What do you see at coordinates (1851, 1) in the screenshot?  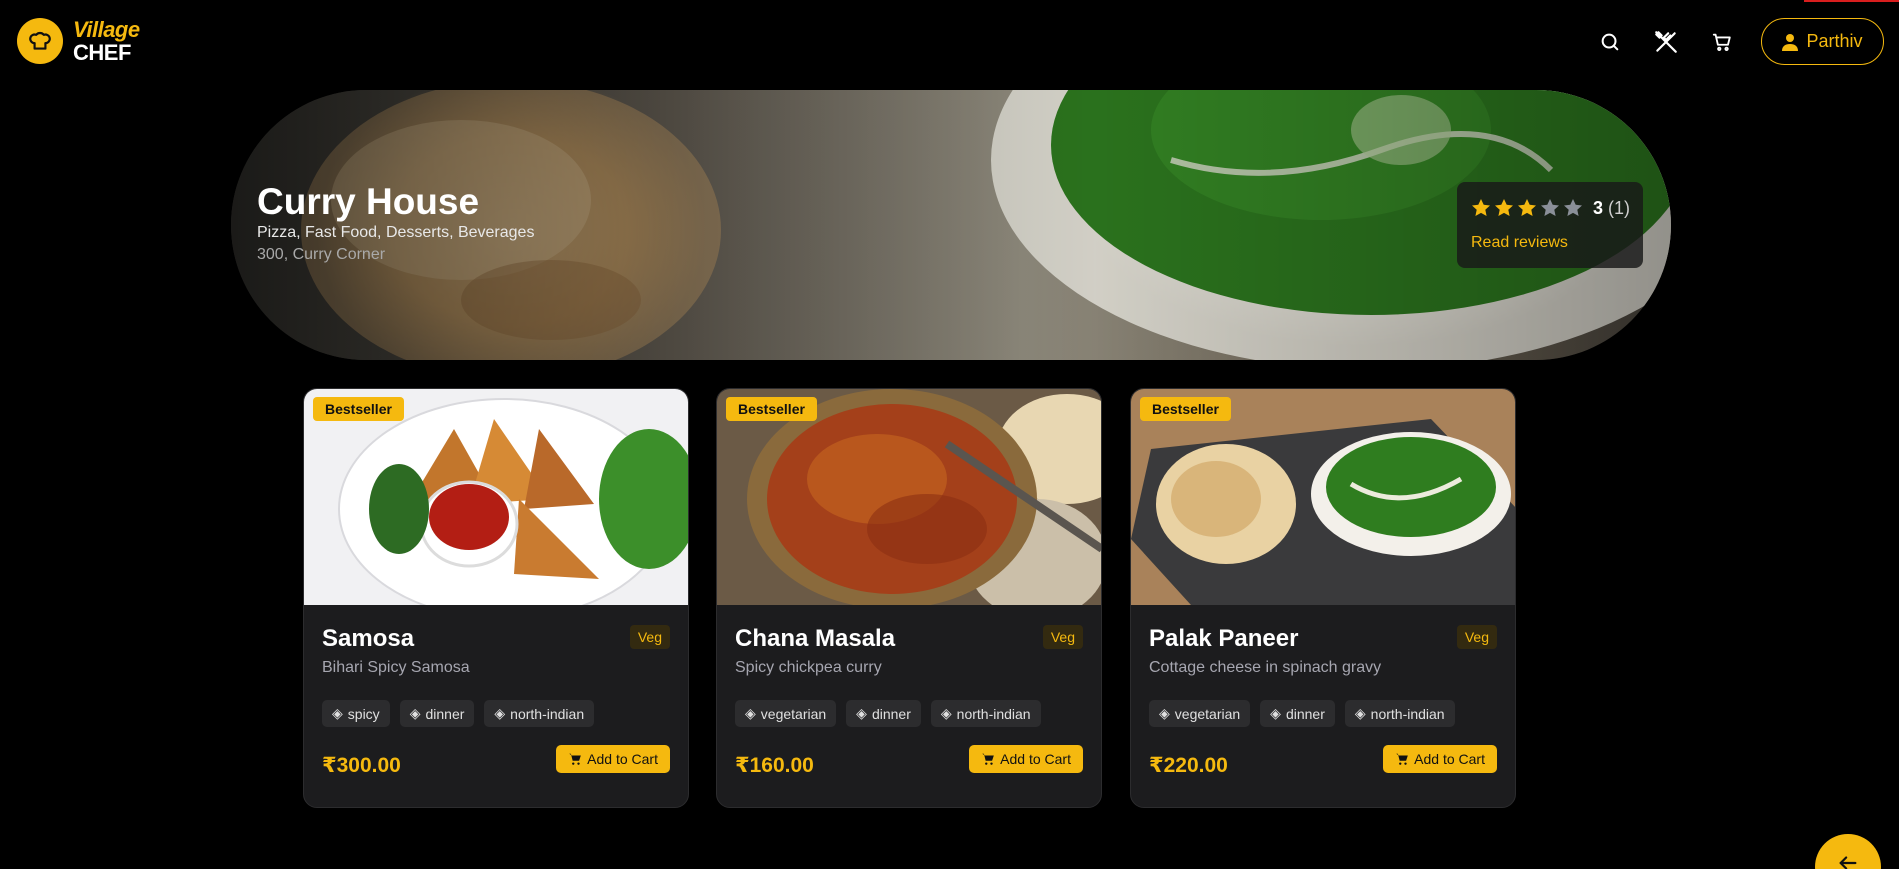 I see `top-accent-line` at bounding box center [1851, 1].